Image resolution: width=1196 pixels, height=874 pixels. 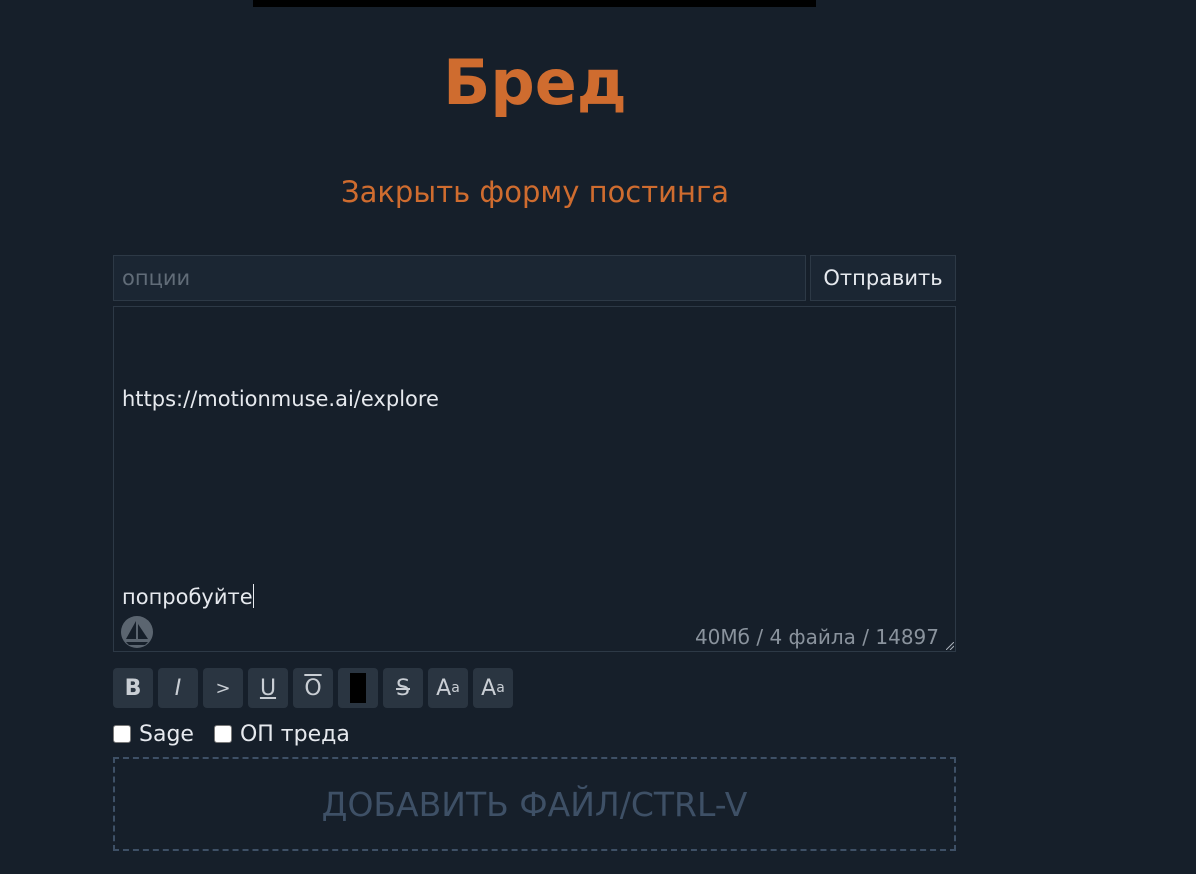 What do you see at coordinates (166, 734) in the screenshot?
I see `sage-label: Sage` at bounding box center [166, 734].